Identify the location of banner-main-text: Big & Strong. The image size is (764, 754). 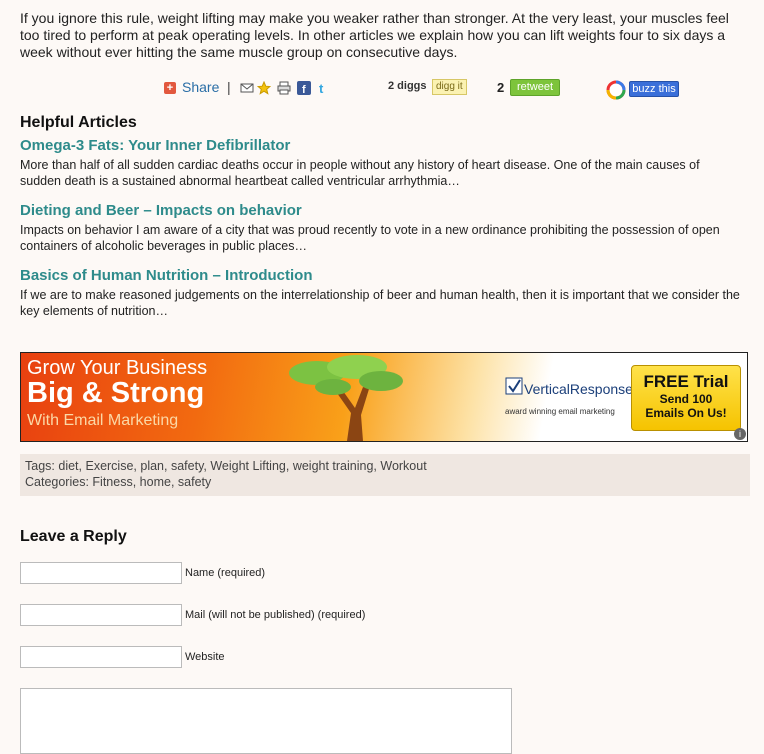
(116, 393).